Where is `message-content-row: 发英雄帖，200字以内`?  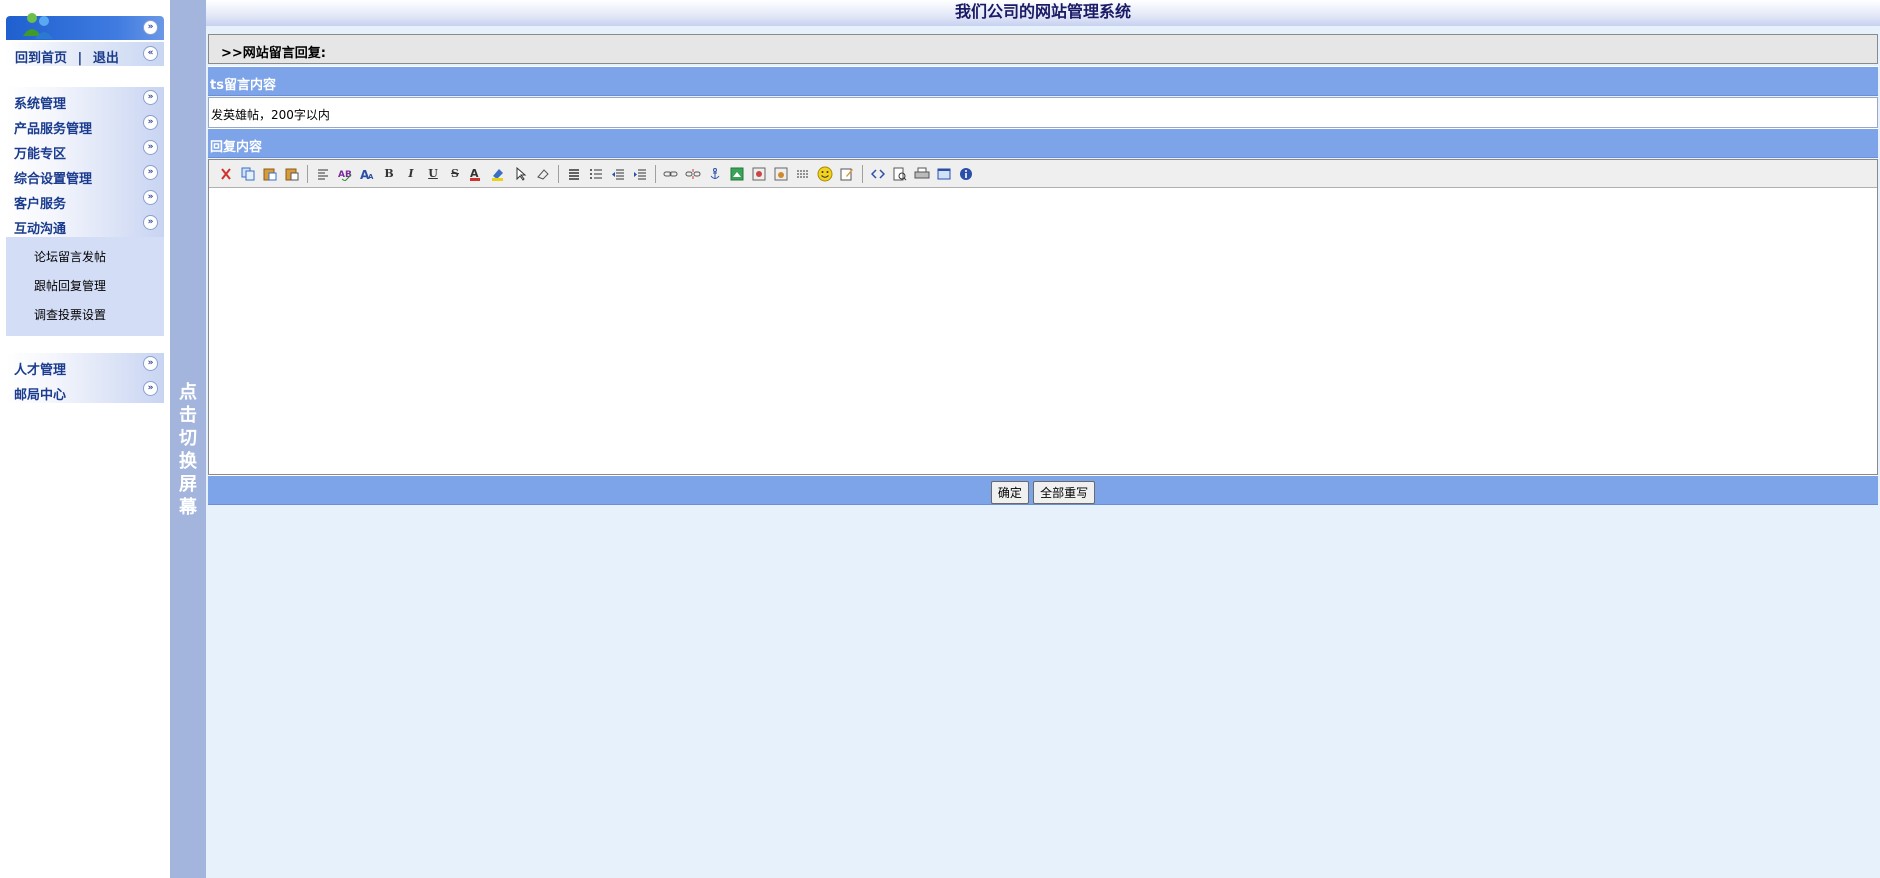
message-content-row: 发英雄帖，200字以内 is located at coordinates (1043, 112).